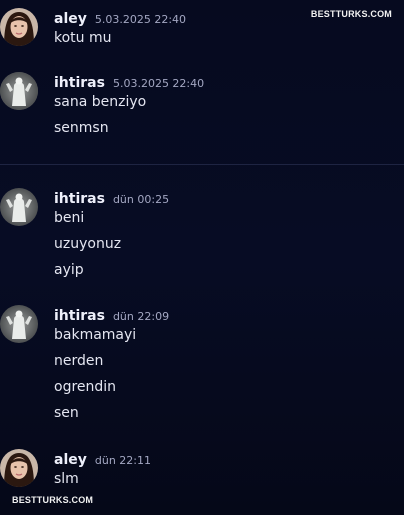 The width and height of the screenshot is (404, 515). Describe the element at coordinates (79, 361) in the screenshot. I see `message-text: nerden` at that location.